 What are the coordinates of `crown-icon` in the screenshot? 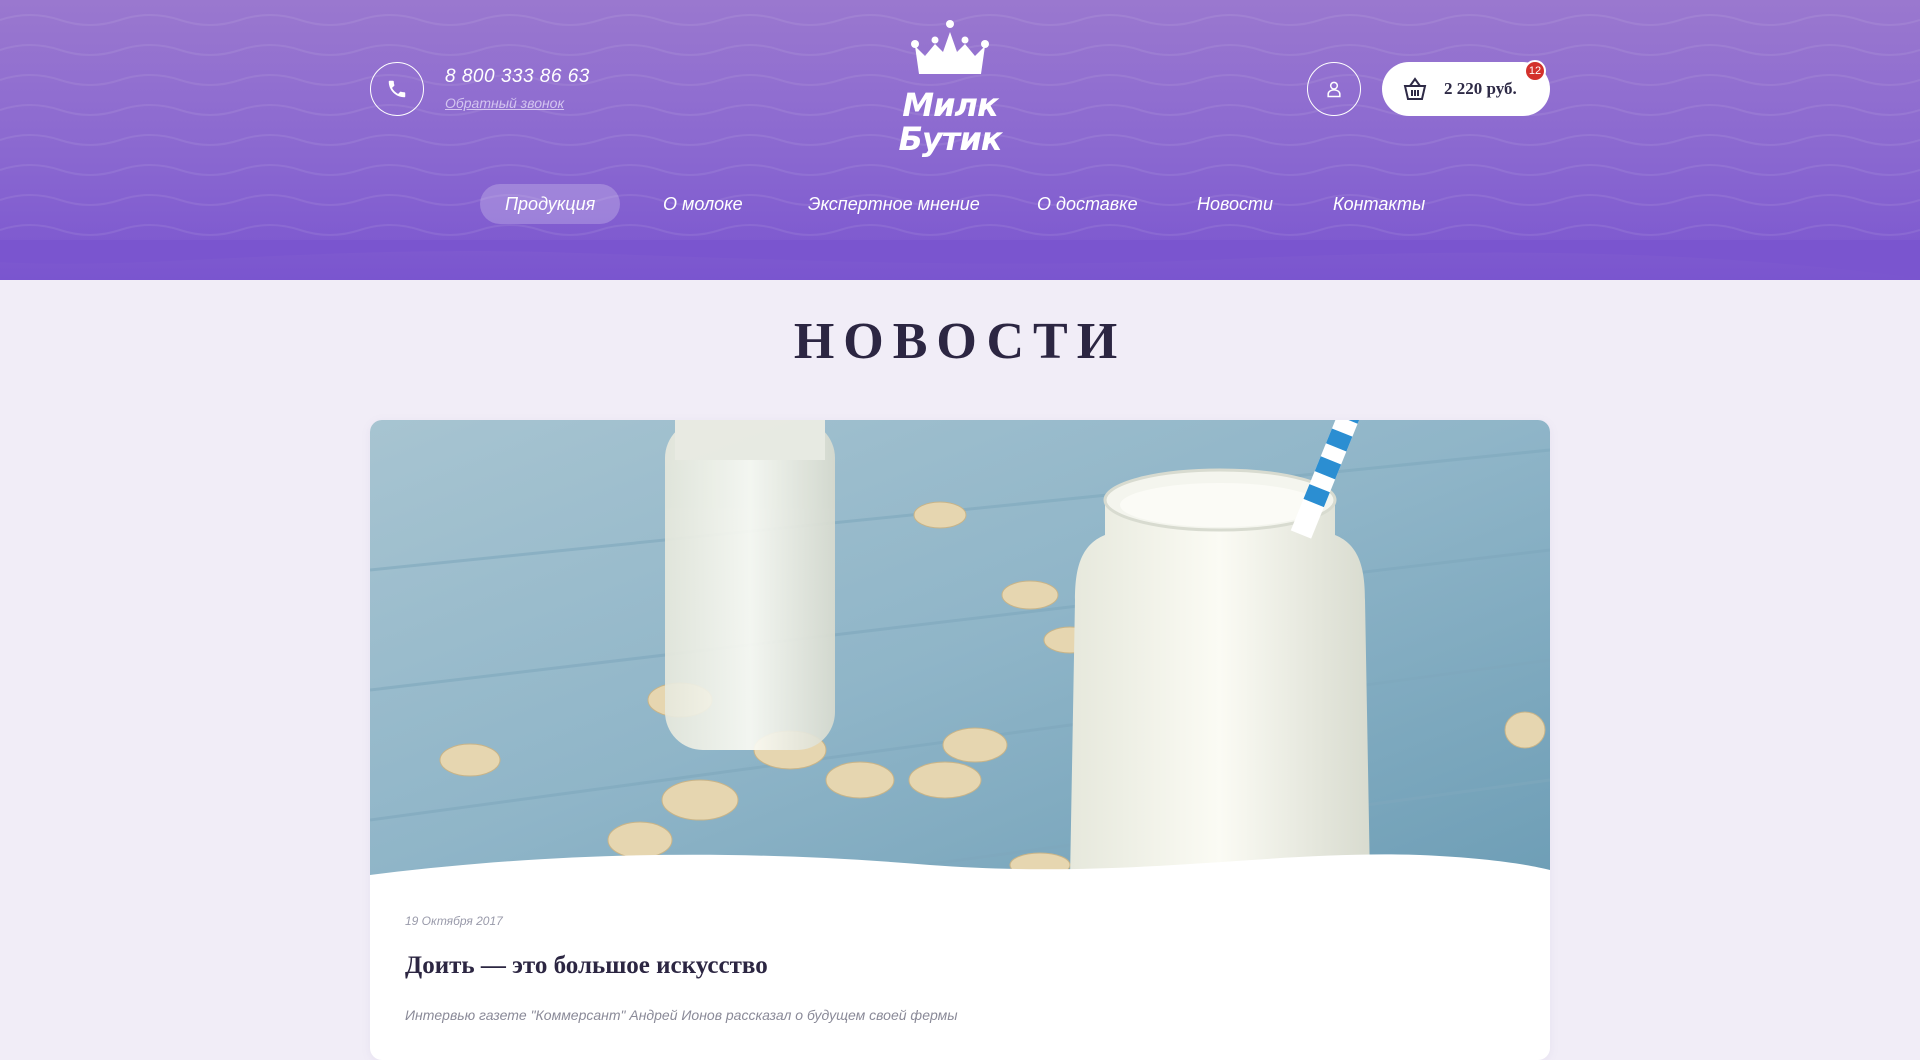 It's located at (950, 47).